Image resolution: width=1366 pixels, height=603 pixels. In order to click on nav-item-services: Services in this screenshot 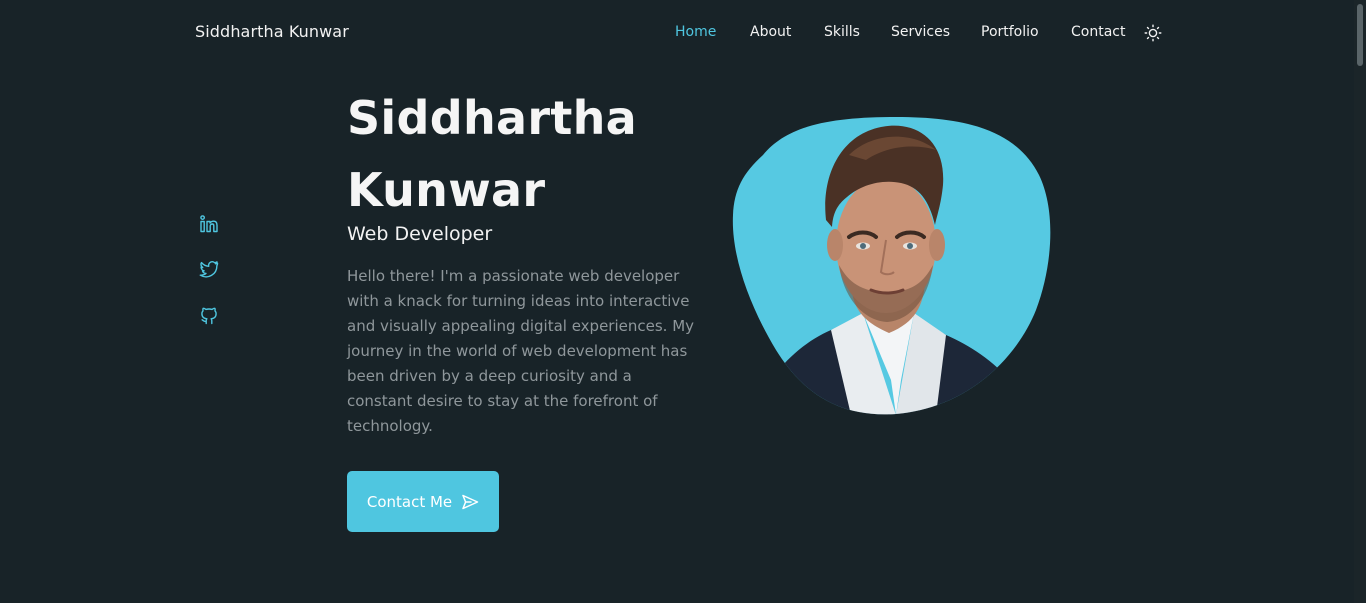, I will do `click(920, 32)`.